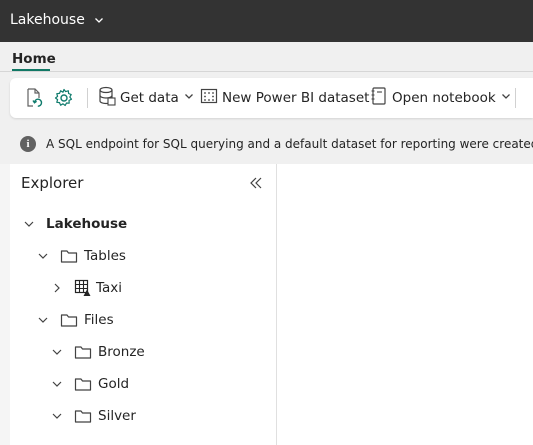  Describe the element at coordinates (444, 98) in the screenshot. I see `open-notebook-label: Open notebook` at that location.